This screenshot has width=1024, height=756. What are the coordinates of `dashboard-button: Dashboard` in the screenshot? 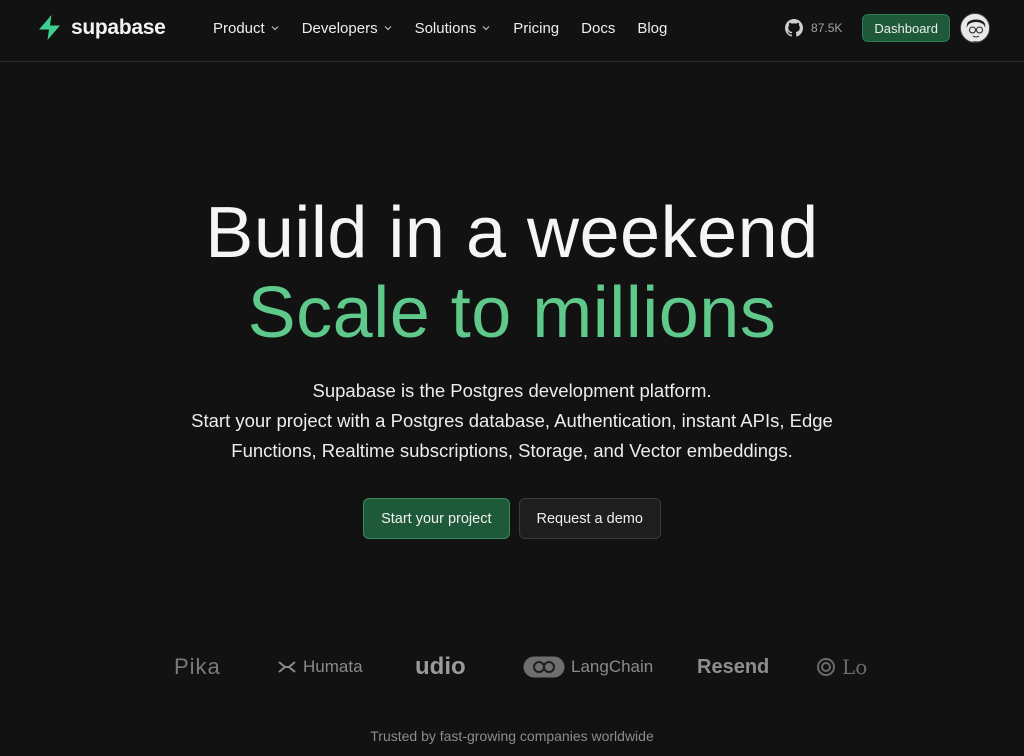 It's located at (906, 28).